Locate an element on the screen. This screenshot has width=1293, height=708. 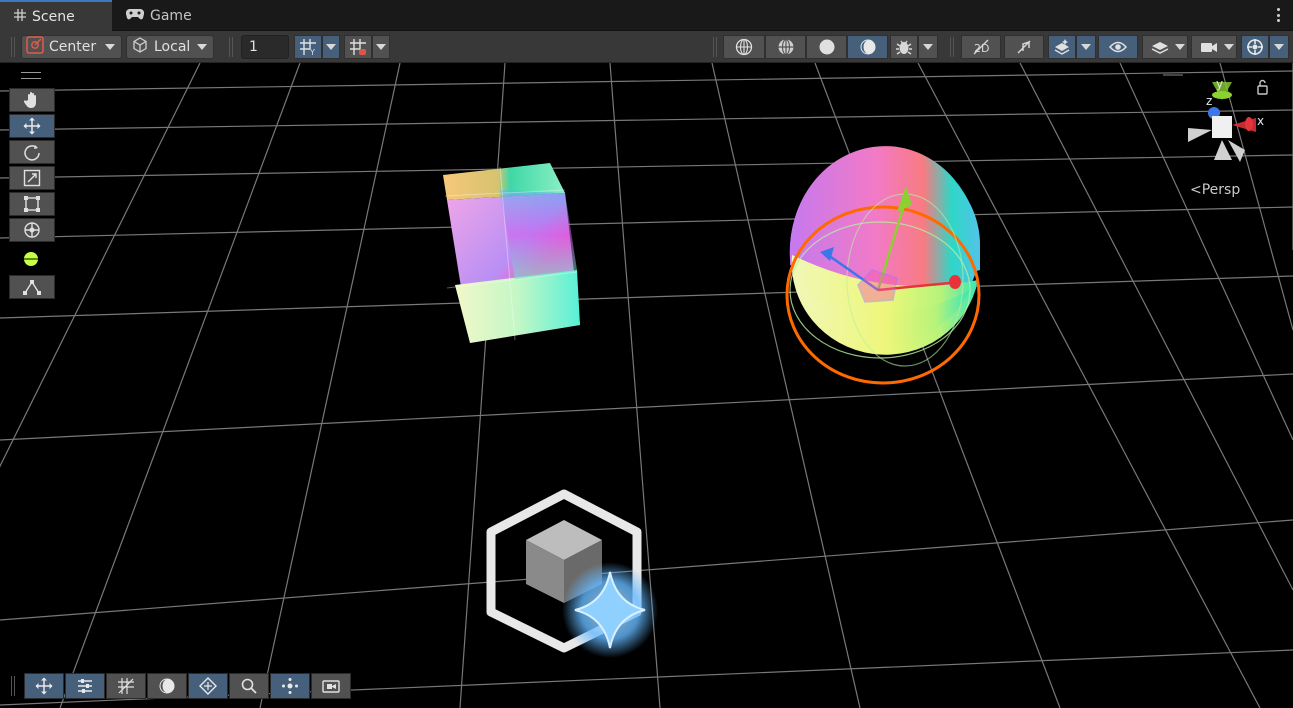
light-probe-button is located at coordinates (167, 686).